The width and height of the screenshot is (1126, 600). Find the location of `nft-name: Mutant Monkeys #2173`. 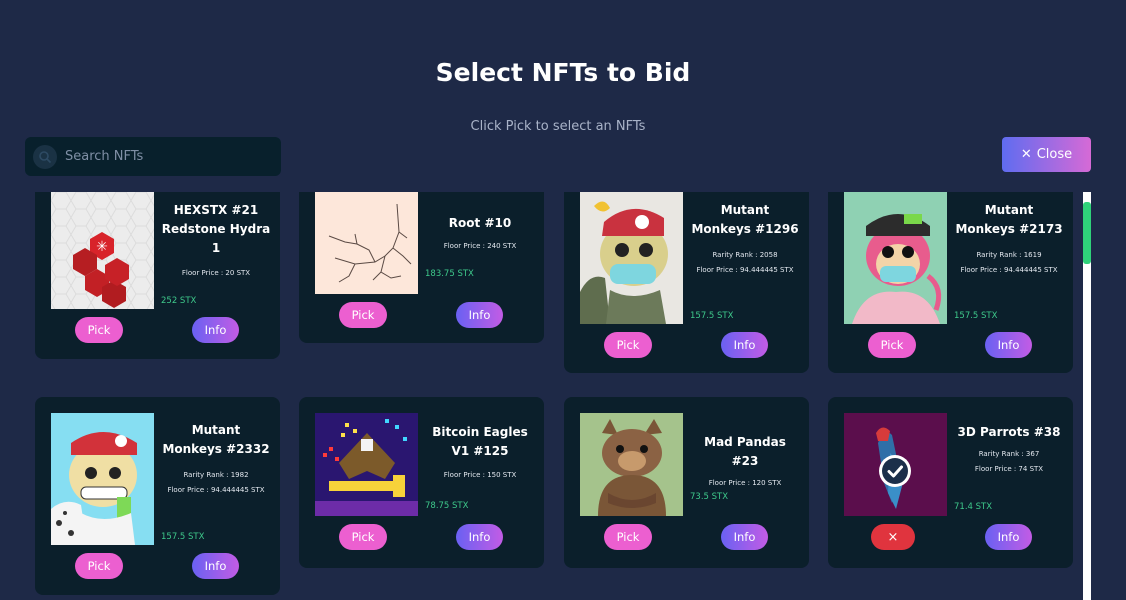

nft-name: Mutant Monkeys #2173 is located at coordinates (1009, 219).